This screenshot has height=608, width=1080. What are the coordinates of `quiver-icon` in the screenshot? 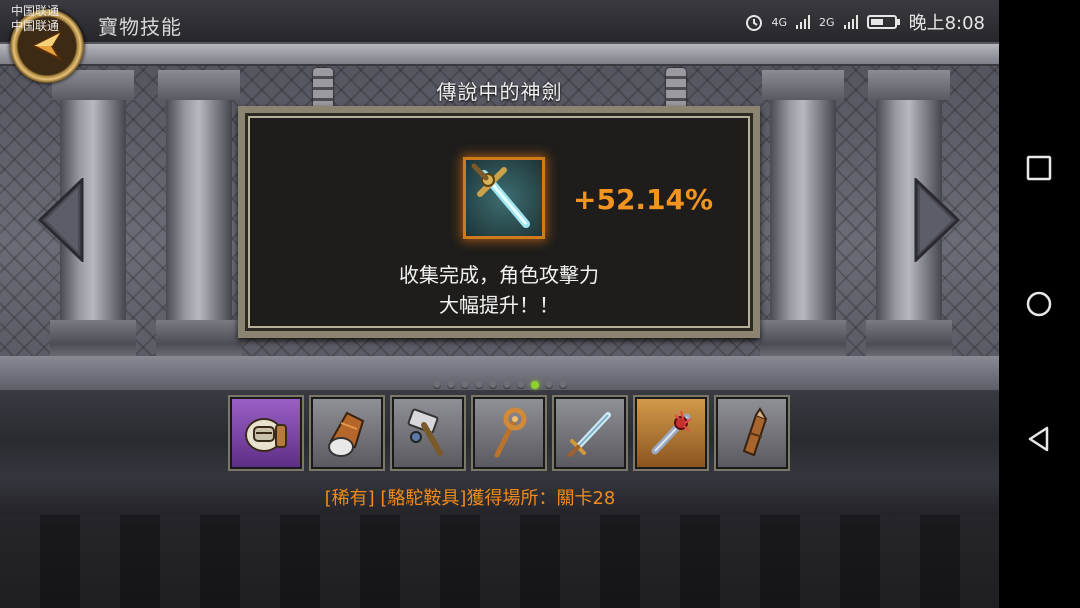 It's located at (755, 432).